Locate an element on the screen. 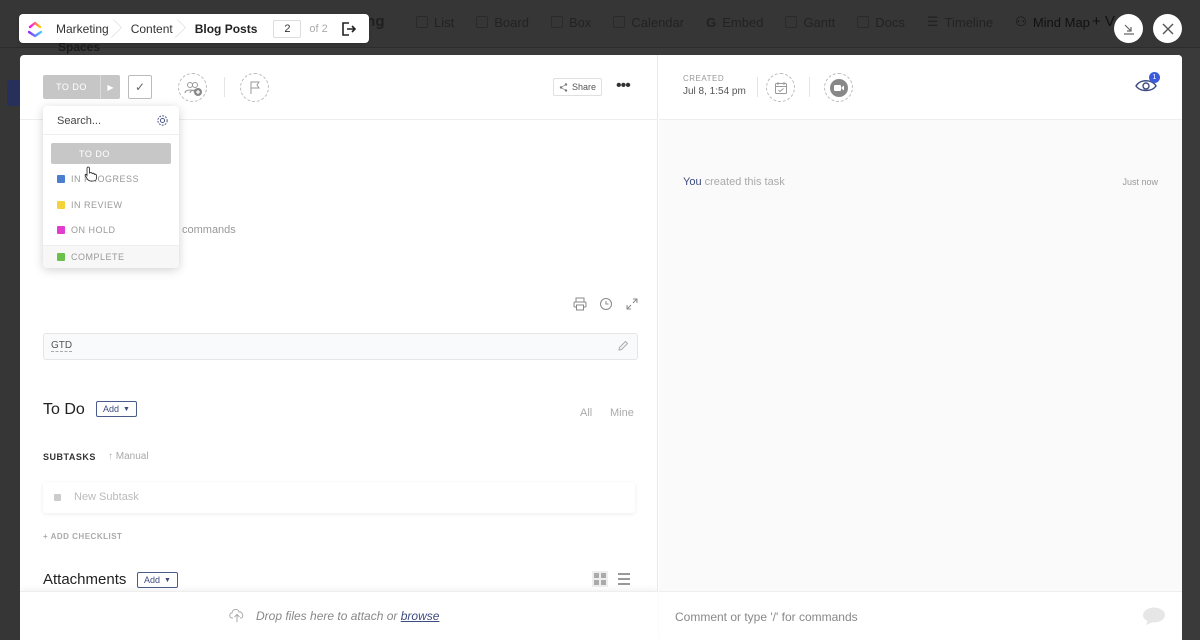  activity-actor: You is located at coordinates (692, 182).